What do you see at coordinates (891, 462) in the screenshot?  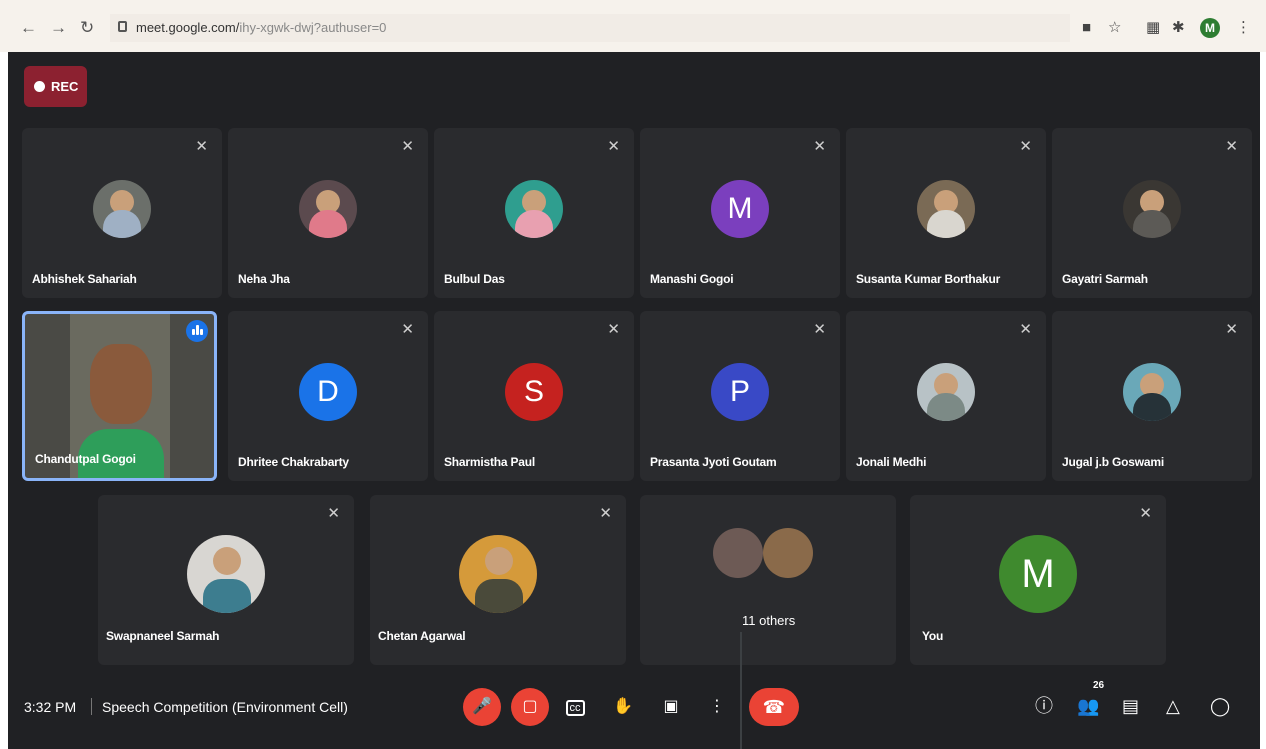 I see `participant-name: Jonali Medhi` at bounding box center [891, 462].